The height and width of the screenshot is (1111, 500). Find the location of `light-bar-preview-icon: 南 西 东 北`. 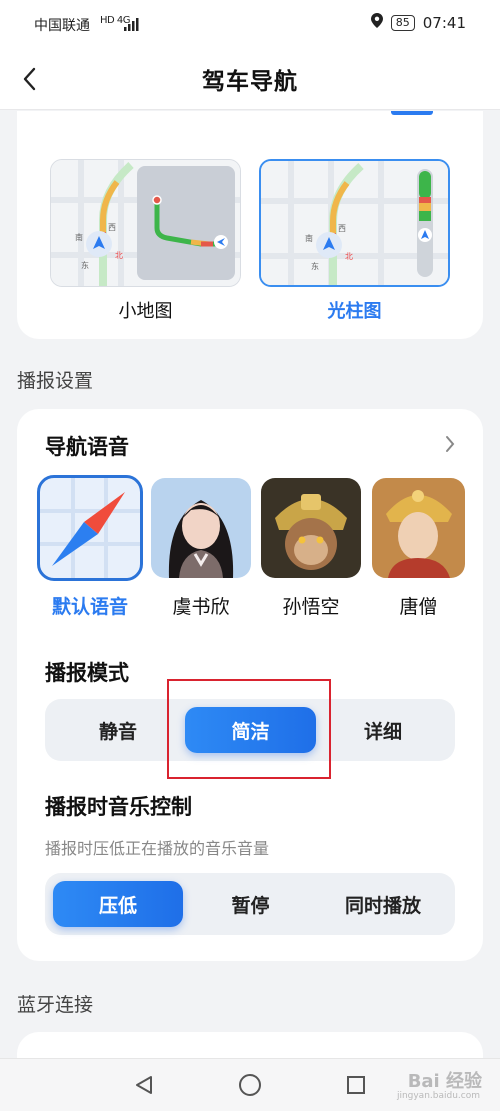

light-bar-preview-icon: 南 西 东 北 is located at coordinates (354, 223).